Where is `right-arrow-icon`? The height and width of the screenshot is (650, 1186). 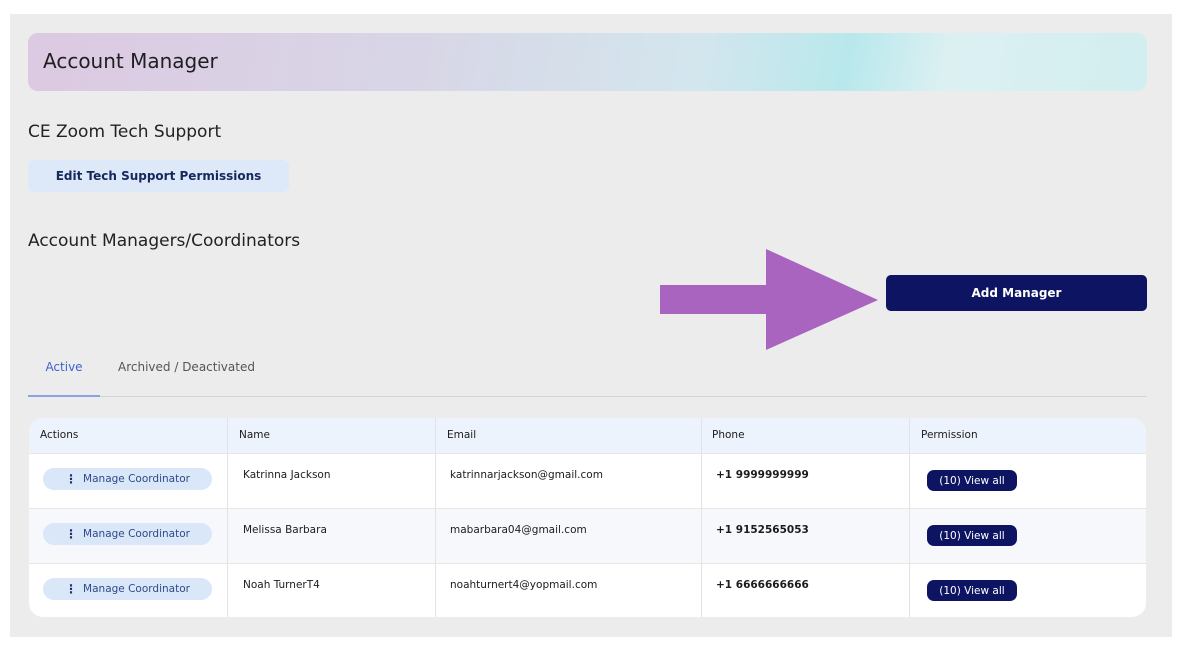
right-arrow-icon is located at coordinates (769, 299).